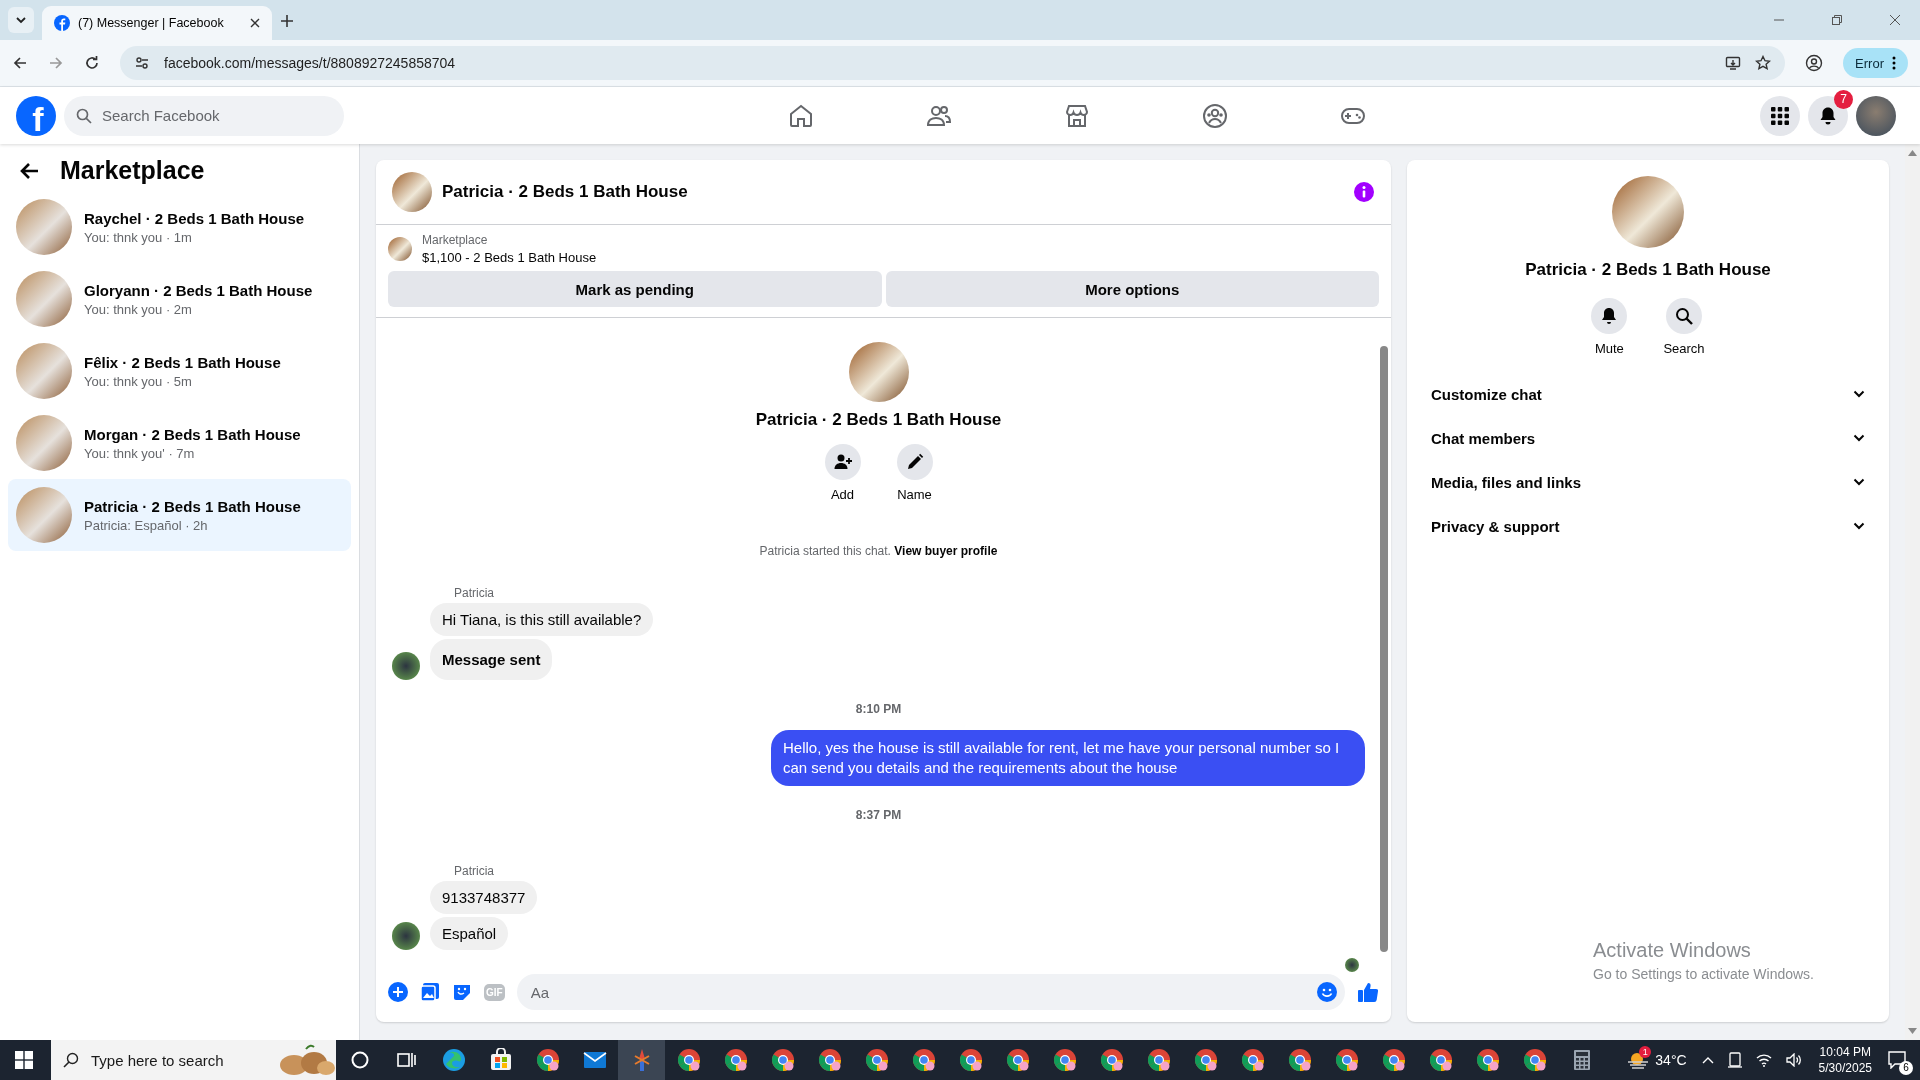  Describe the element at coordinates (878, 815) in the screenshot. I see `message-timestamp: 8:37 PM` at that location.